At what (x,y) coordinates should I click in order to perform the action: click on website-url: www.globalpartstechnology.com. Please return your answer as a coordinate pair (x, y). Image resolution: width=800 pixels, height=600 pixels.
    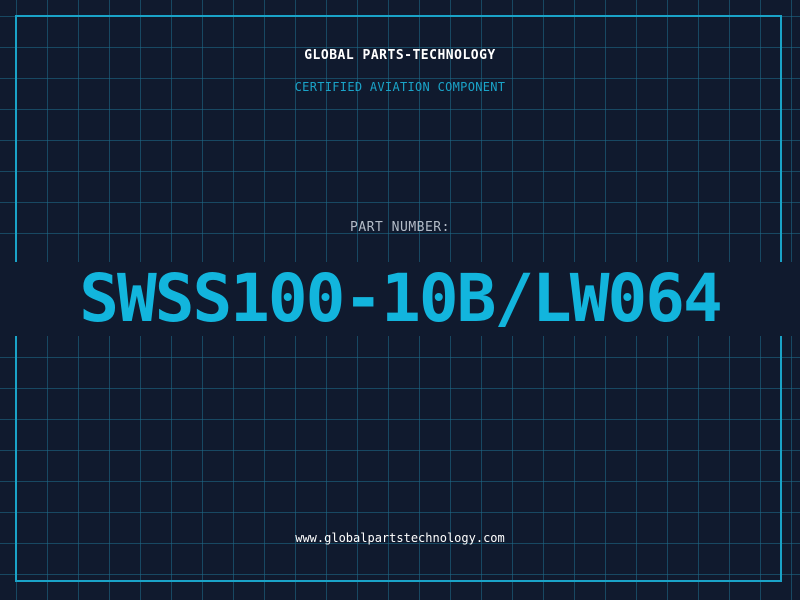
    Looking at the image, I should click on (400, 538).